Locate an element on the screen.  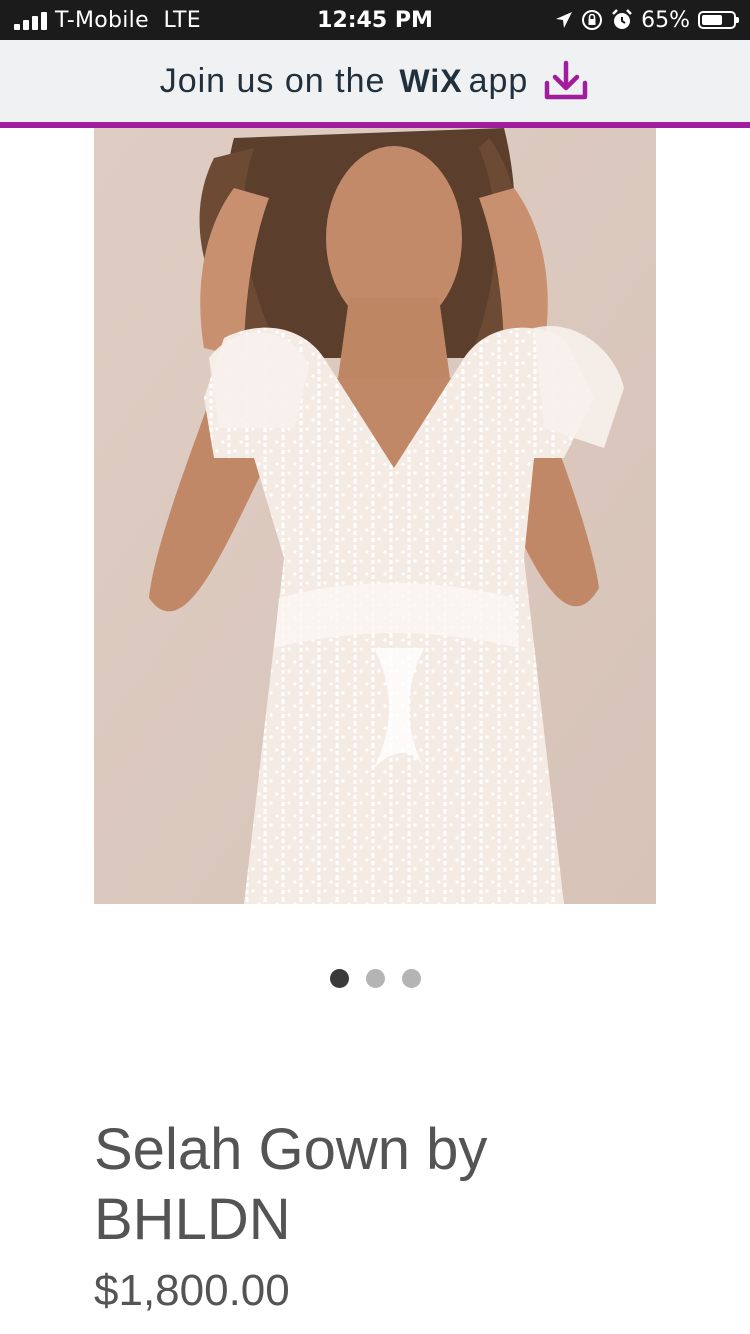
status-bar: T-Mobile LTE 12:45 PM 65% is located at coordinates (375, 20).